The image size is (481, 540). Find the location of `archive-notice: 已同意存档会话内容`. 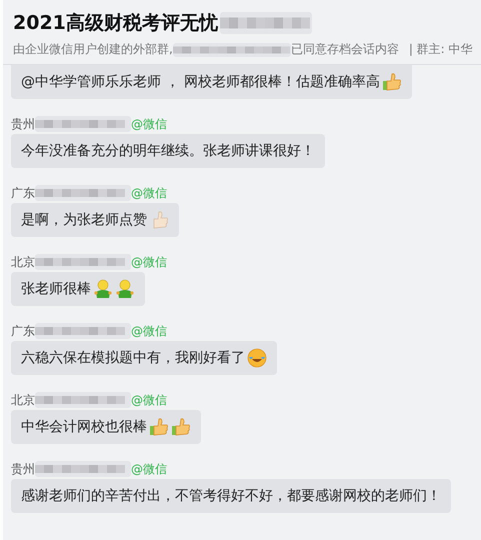

archive-notice: 已同意存档会话内容 is located at coordinates (344, 49).